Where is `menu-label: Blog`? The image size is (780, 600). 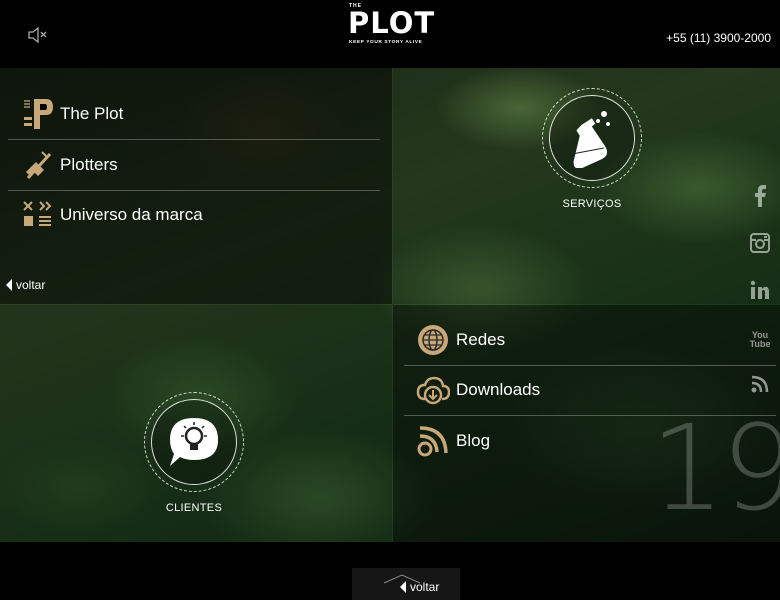 menu-label: Blog is located at coordinates (473, 440).